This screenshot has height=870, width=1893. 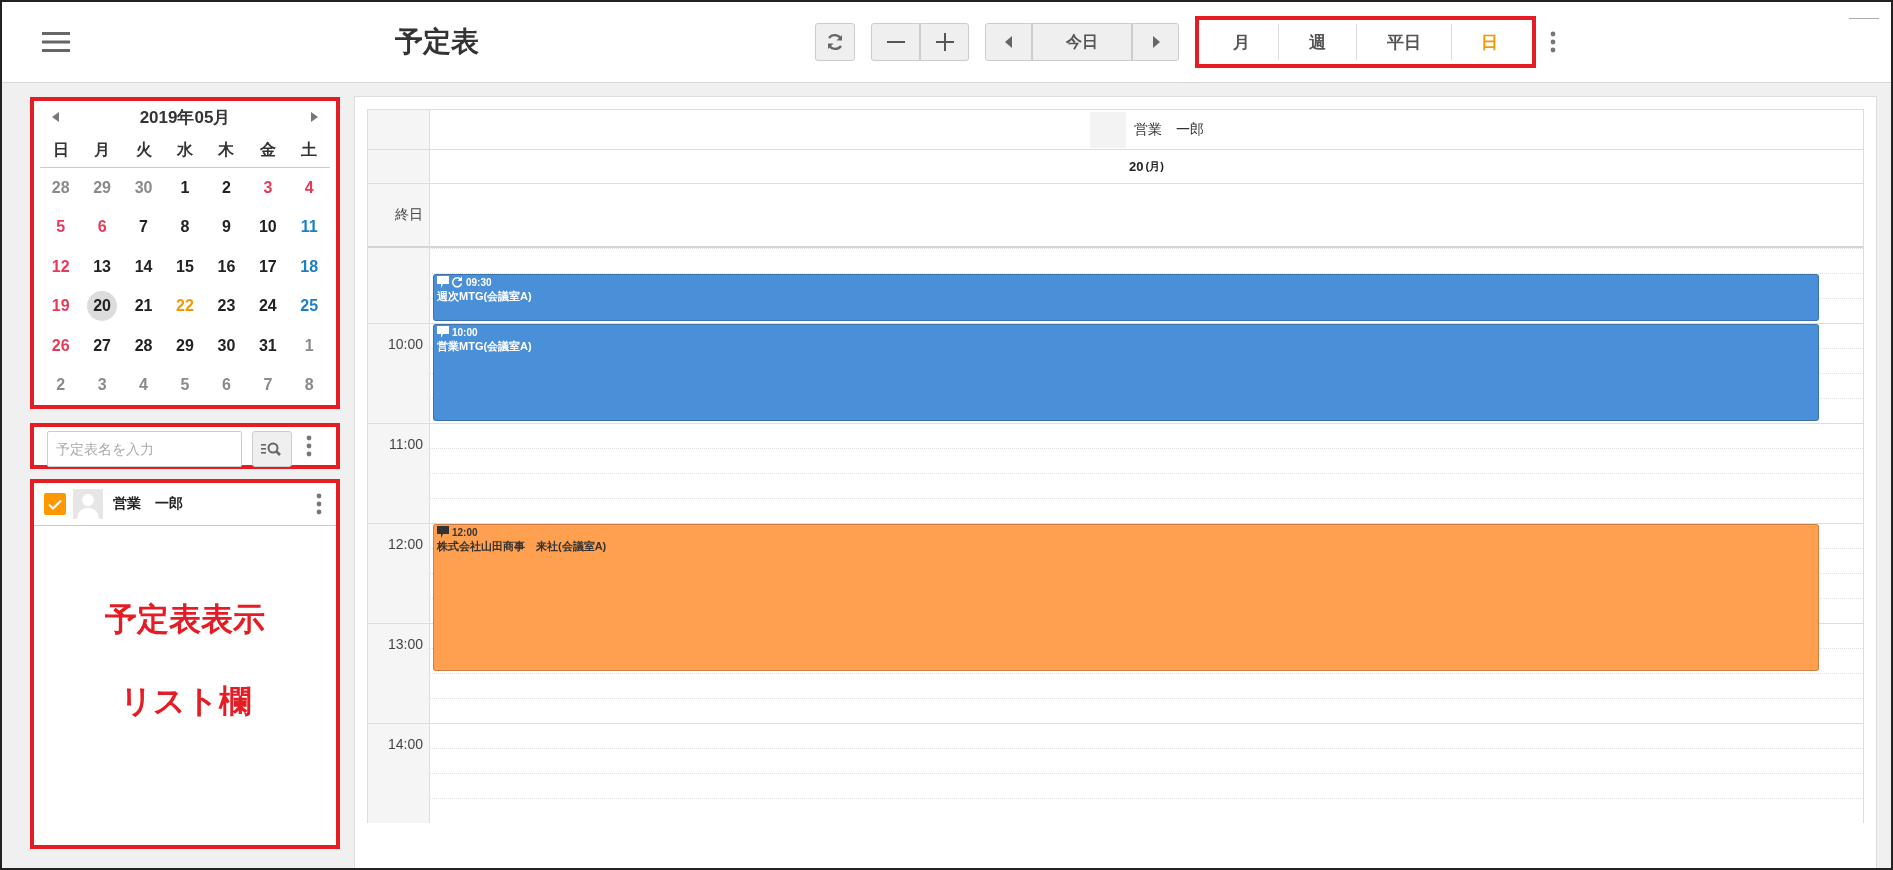 What do you see at coordinates (1154, 166) in the screenshot?
I see `weekday-label: (月)` at bounding box center [1154, 166].